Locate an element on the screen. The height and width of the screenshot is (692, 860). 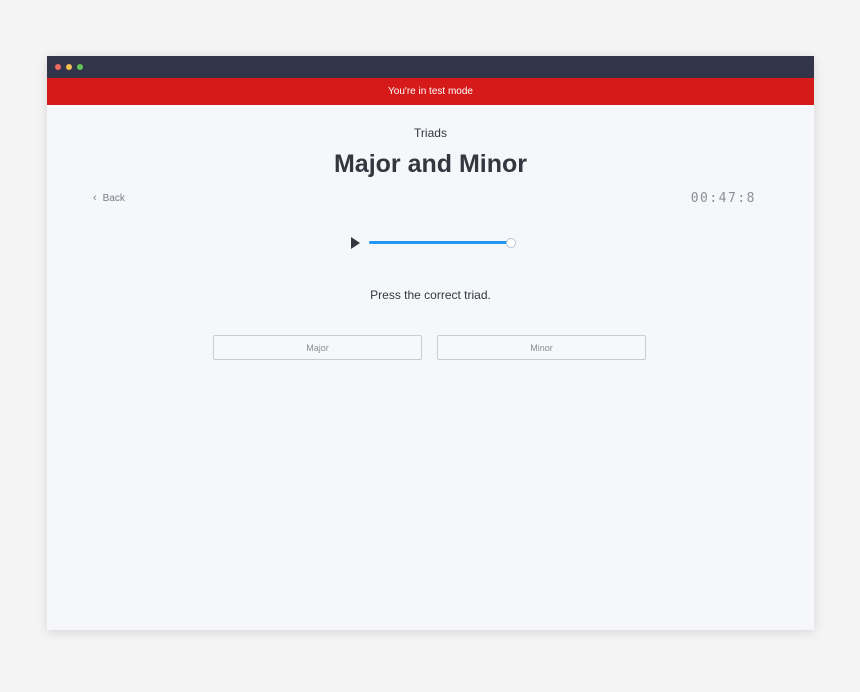
back-button: ‹ Back is located at coordinates (109, 198).